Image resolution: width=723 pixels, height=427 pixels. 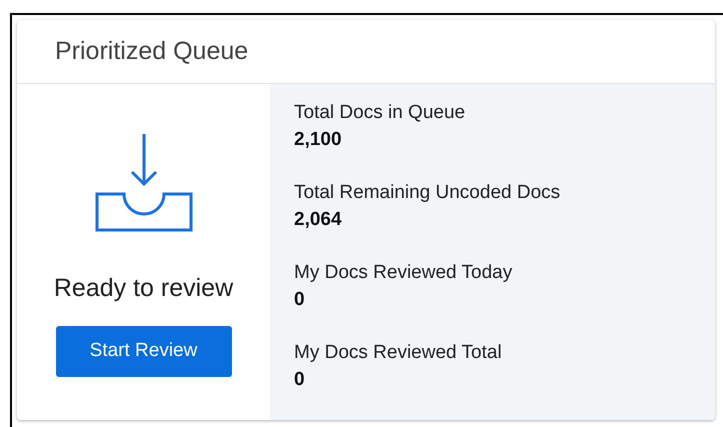 What do you see at coordinates (318, 220) in the screenshot?
I see `stat-value: 2,064` at bounding box center [318, 220].